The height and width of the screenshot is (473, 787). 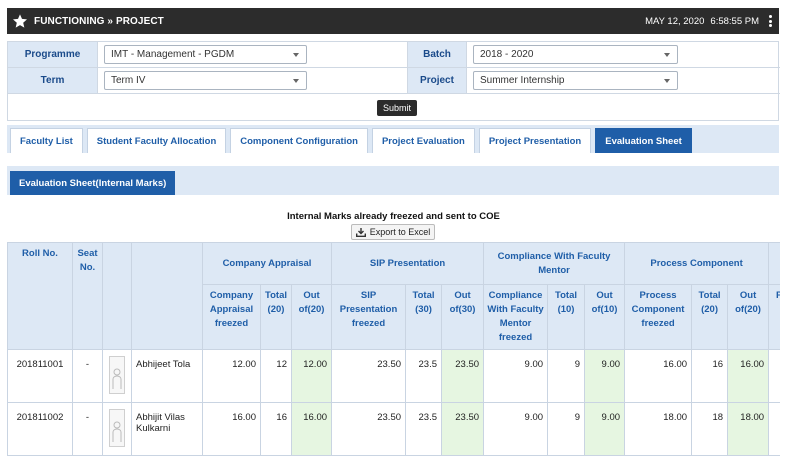 I want to click on roll-no: 201811002, so click(x=40, y=429).